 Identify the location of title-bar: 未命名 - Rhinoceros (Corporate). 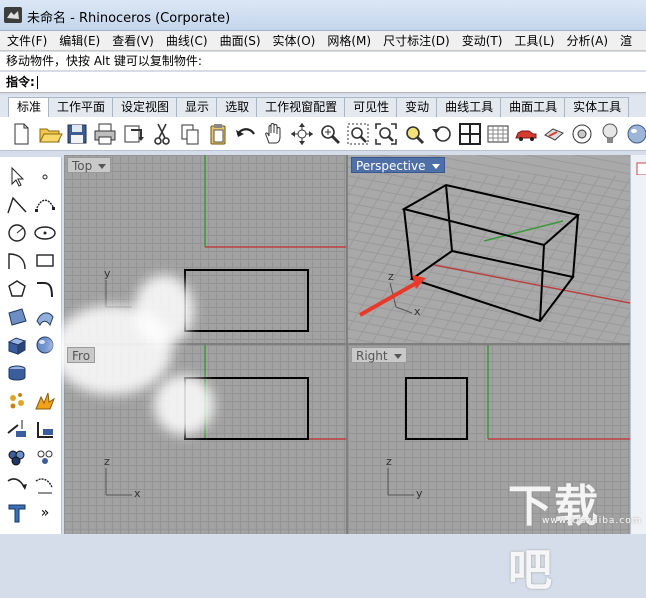
(323, 15).